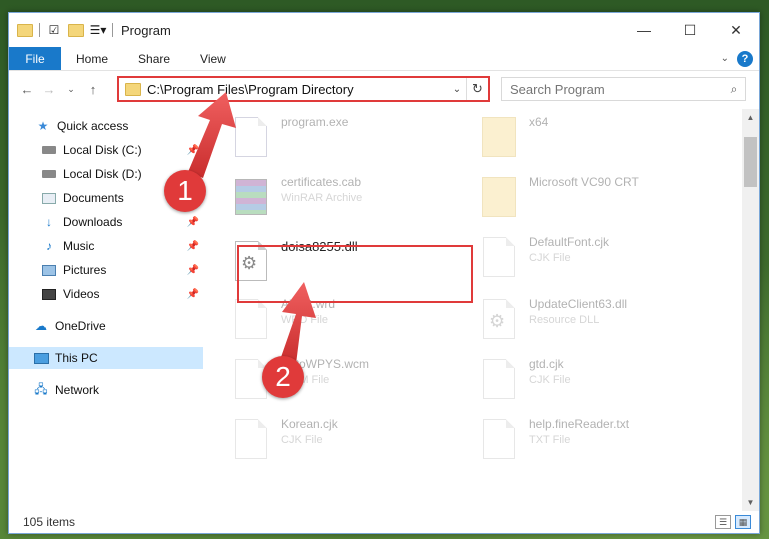 The image size is (769, 539). Describe the element at coordinates (750, 162) in the screenshot. I see `scrollbar-thumb` at that location.